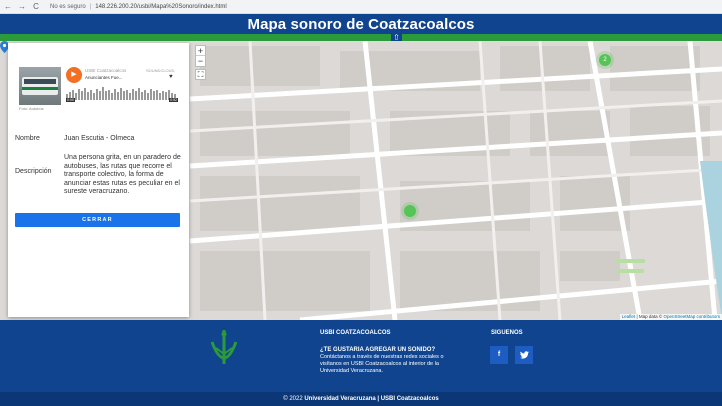  I want to click on leaflet-link: Leaflet, so click(629, 316).